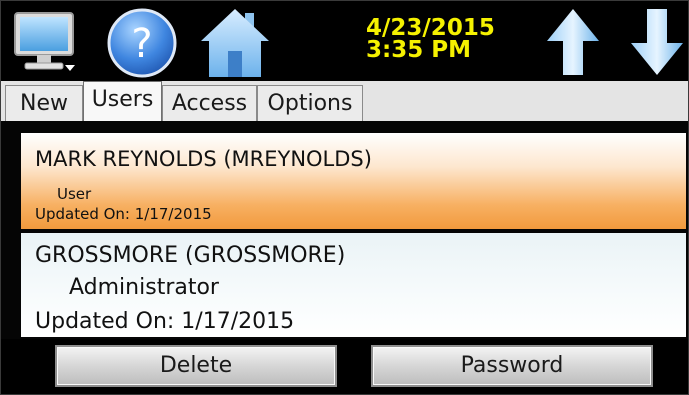 The width and height of the screenshot is (689, 395). What do you see at coordinates (344, 366) in the screenshot?
I see `action-bar: Delete Password` at bounding box center [344, 366].